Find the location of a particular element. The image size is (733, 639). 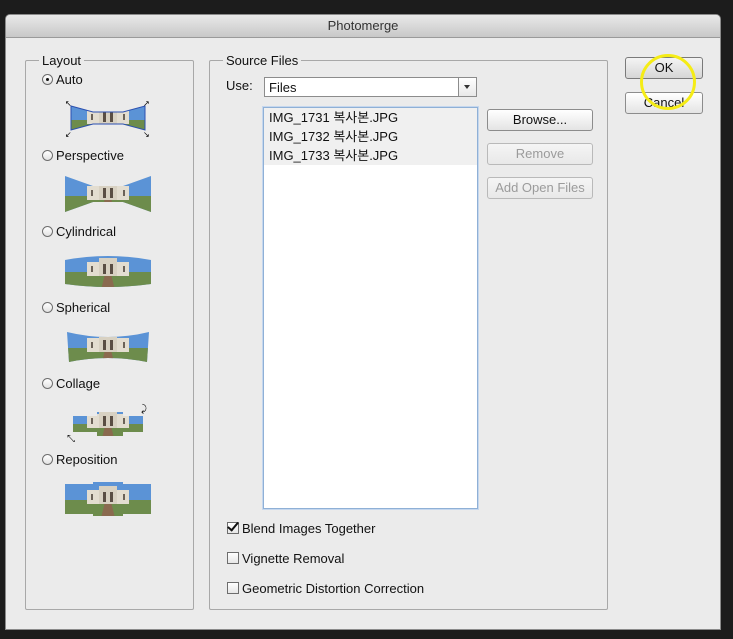

geometric-correction-checkbox-row: Geometric Distortion Correction is located at coordinates (325, 588).